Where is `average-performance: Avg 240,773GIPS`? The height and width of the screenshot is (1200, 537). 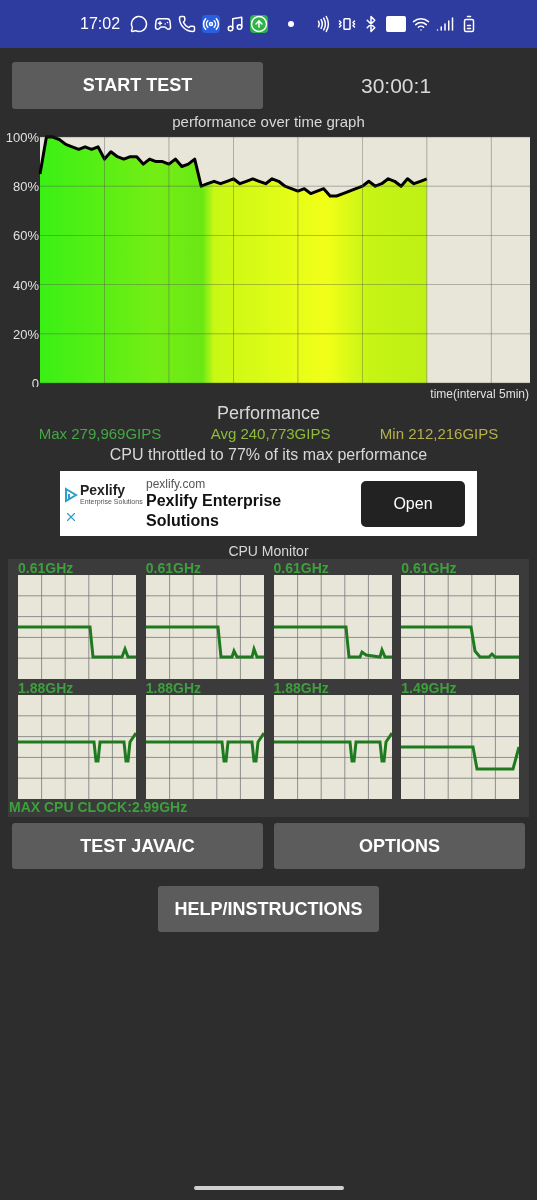 average-performance: Avg 240,773GIPS is located at coordinates (270, 434).